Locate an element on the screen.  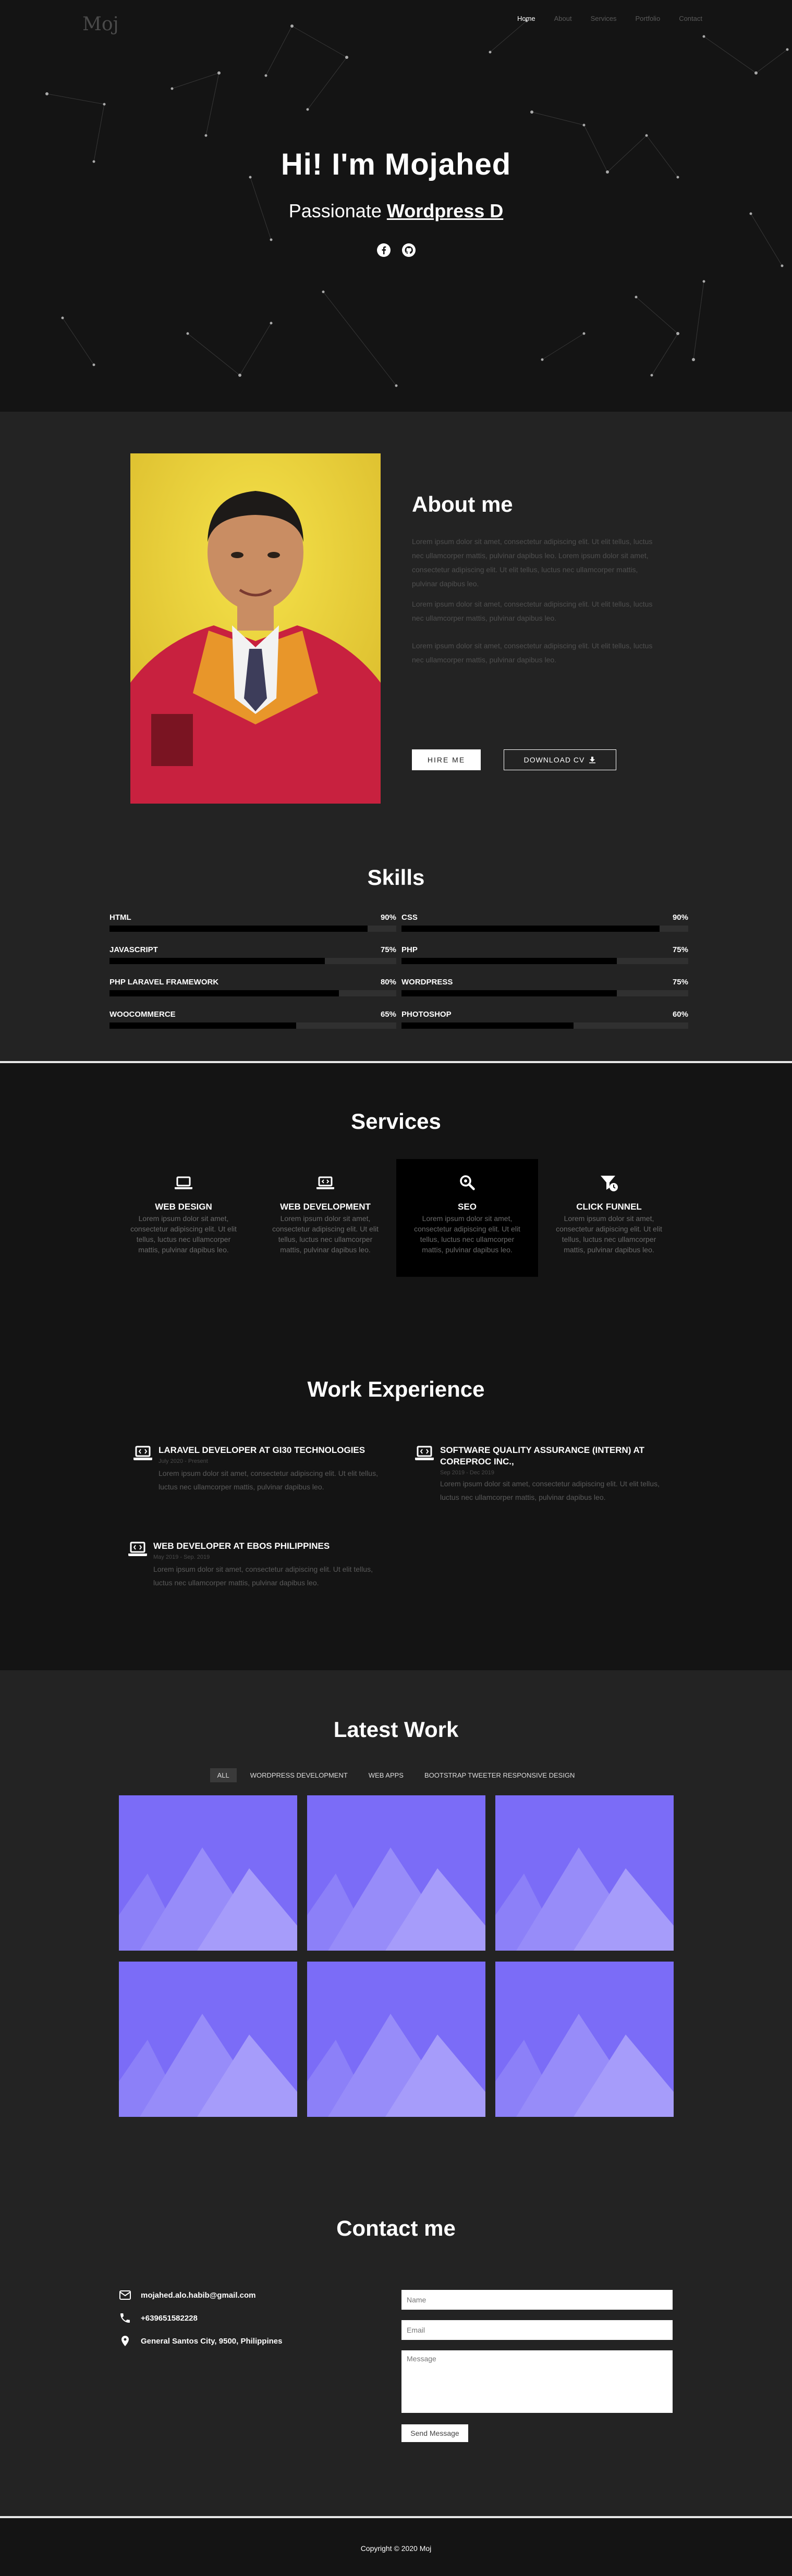
message-textarea is located at coordinates (537, 2381).